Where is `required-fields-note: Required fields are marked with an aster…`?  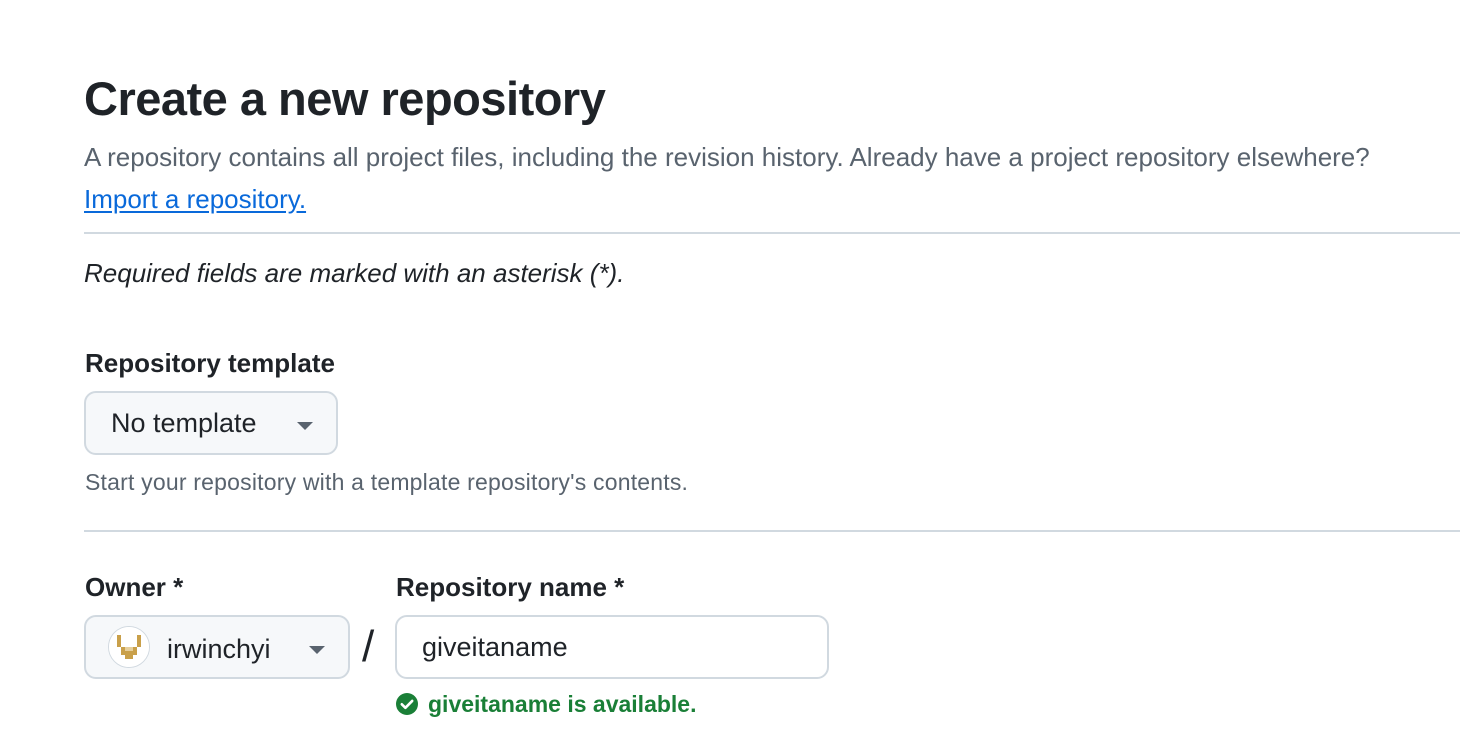
required-fields-note: Required fields are marked with an aster… is located at coordinates (354, 273).